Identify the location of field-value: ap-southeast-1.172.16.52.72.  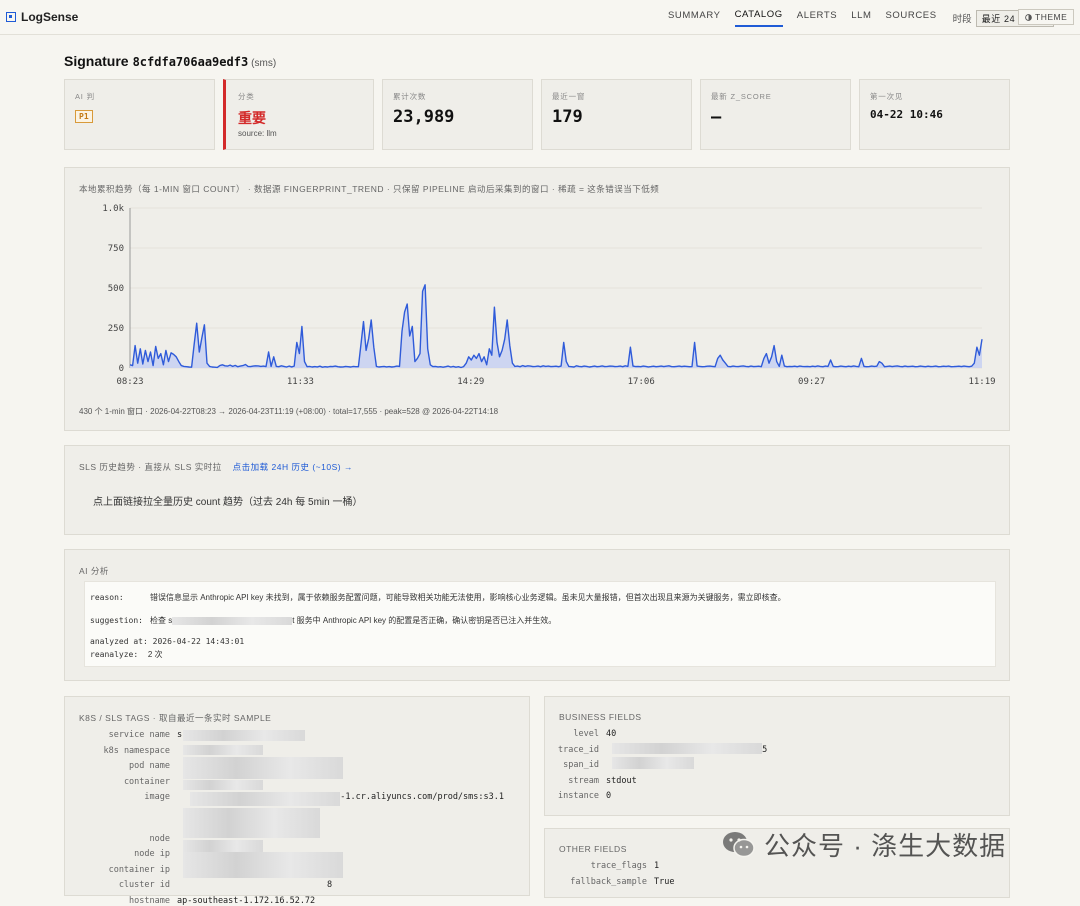
(246, 900).